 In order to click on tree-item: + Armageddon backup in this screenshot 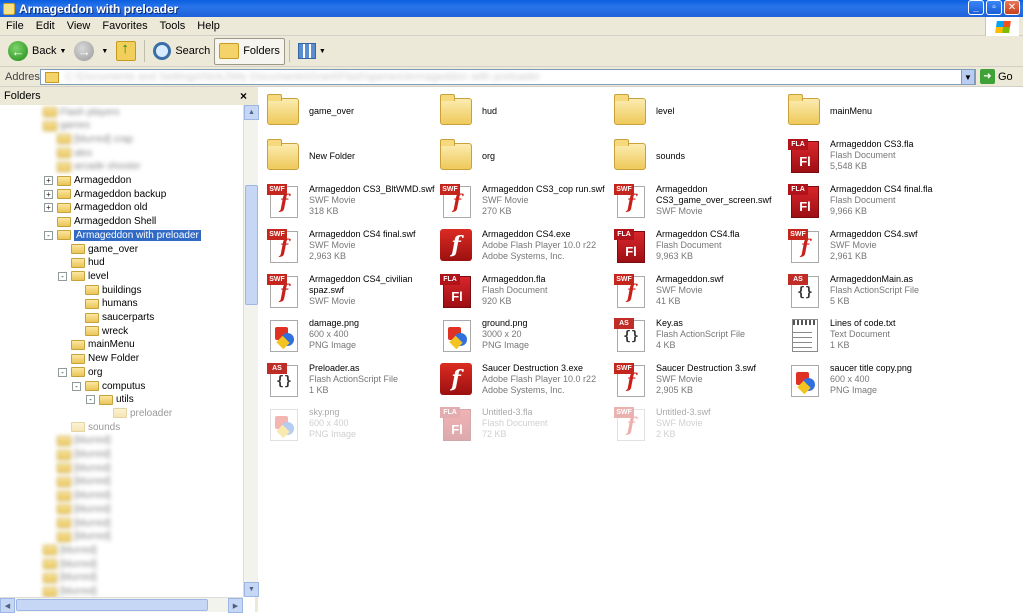, I will do `click(105, 194)`.